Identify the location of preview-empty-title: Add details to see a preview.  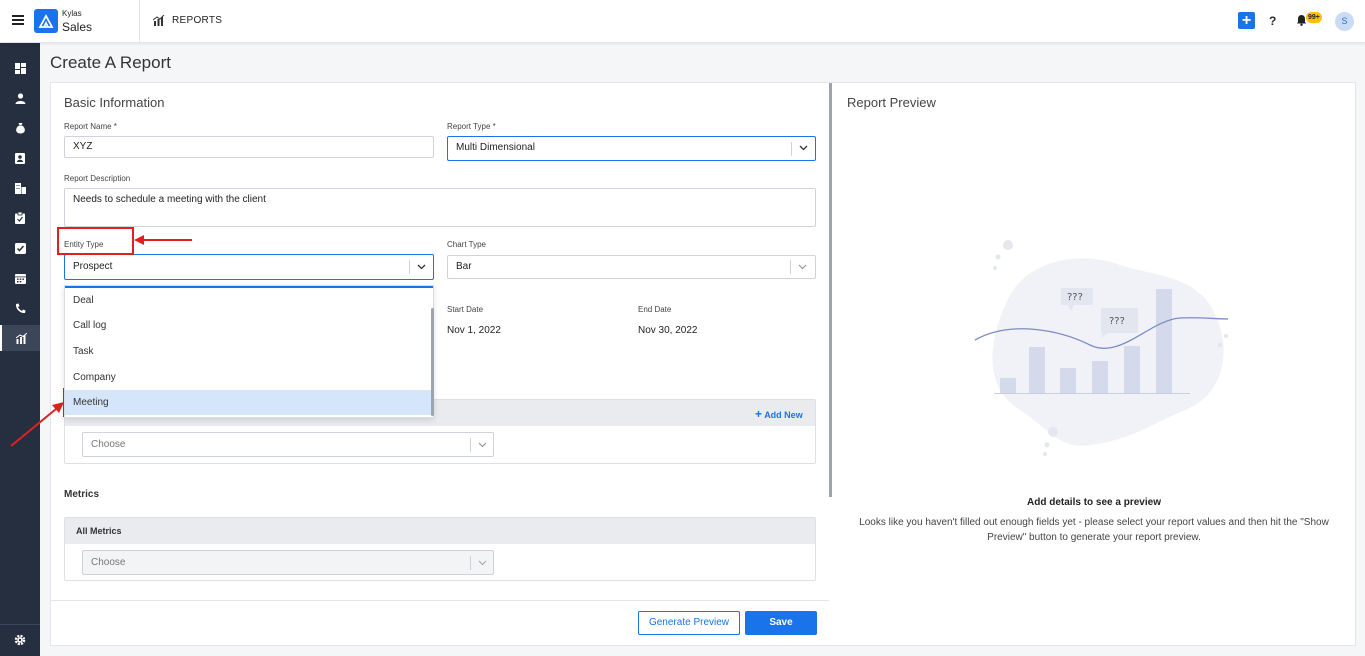
(1094, 502).